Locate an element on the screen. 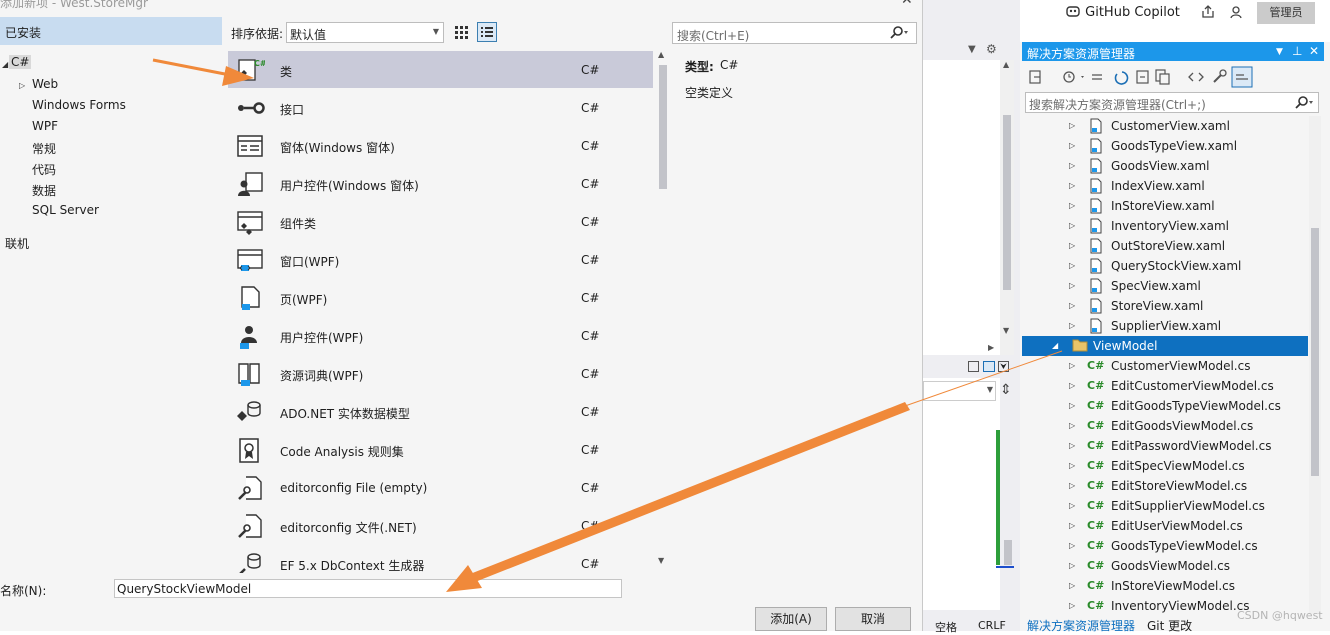 Image resolution: width=1330 pixels, height=635 pixels. github-copilot-button: GitHub Copilot is located at coordinates (1122, 12).